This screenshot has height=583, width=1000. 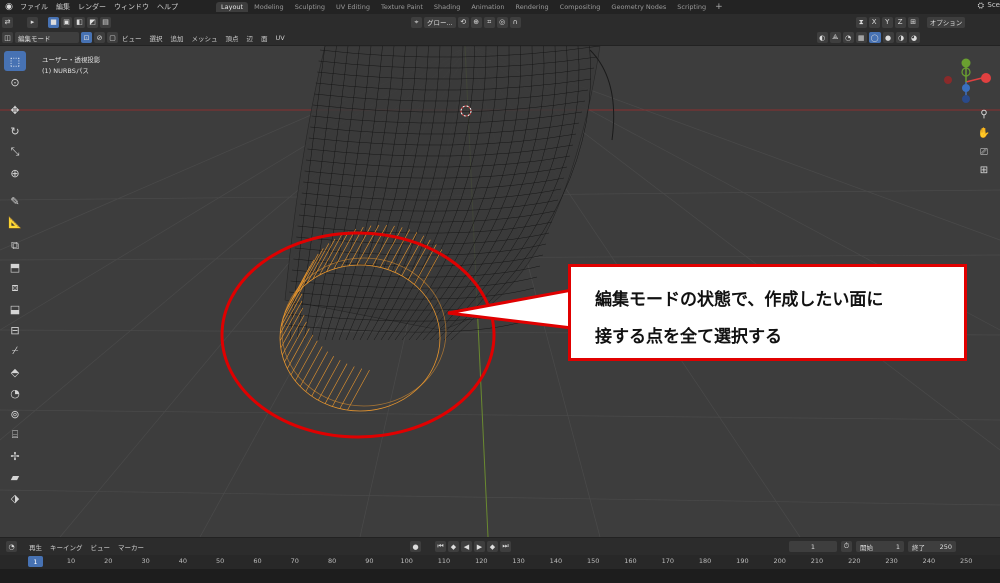 What do you see at coordinates (15, 82) in the screenshot?
I see `cursor-icon: ⊙` at bounding box center [15, 82].